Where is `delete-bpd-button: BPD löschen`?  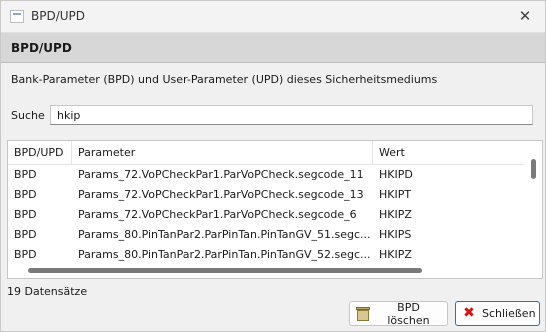 delete-bpd-button: BPD löschen is located at coordinates (398, 313).